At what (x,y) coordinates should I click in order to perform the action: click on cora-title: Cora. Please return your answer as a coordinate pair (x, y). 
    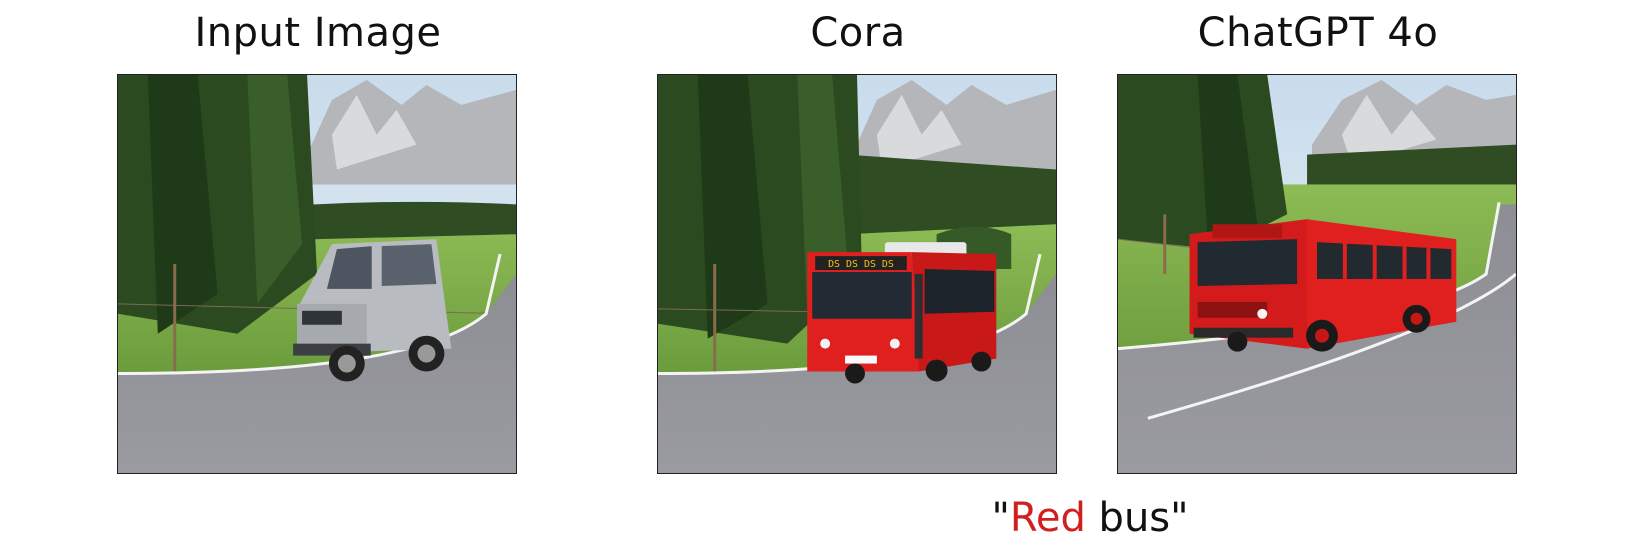
    Looking at the image, I should click on (858, 33).